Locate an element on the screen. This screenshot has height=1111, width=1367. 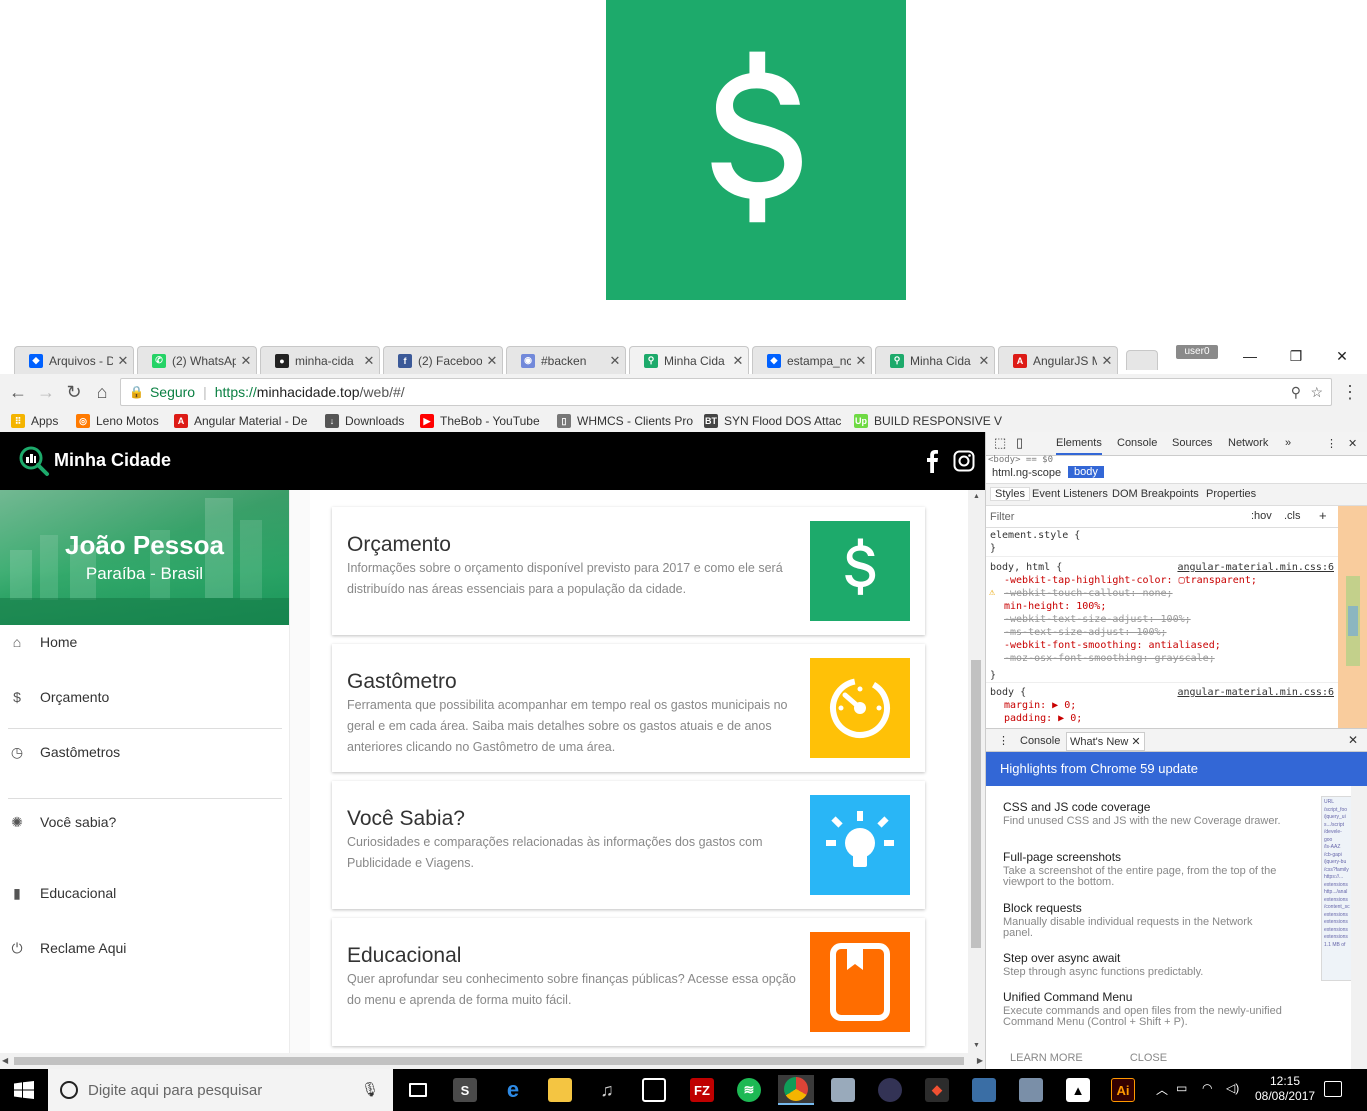
css-property: -webkit-touch-callout: none; is located at coordinates (1088, 593).